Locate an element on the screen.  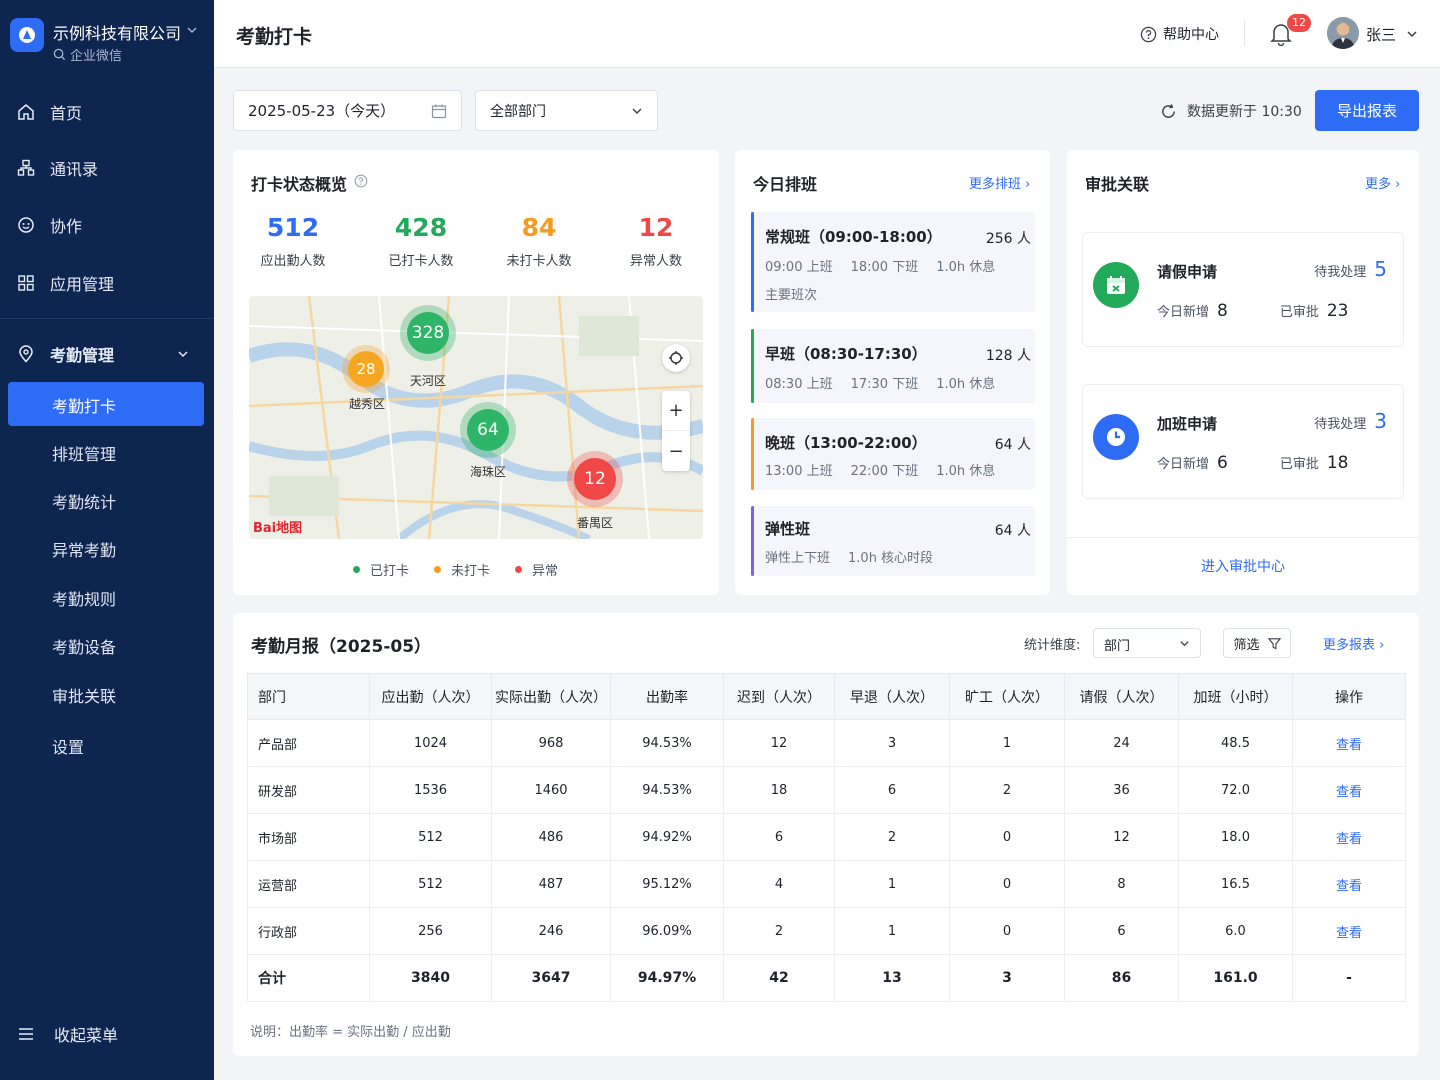
department-select: 全部部门 is located at coordinates (566, 110).